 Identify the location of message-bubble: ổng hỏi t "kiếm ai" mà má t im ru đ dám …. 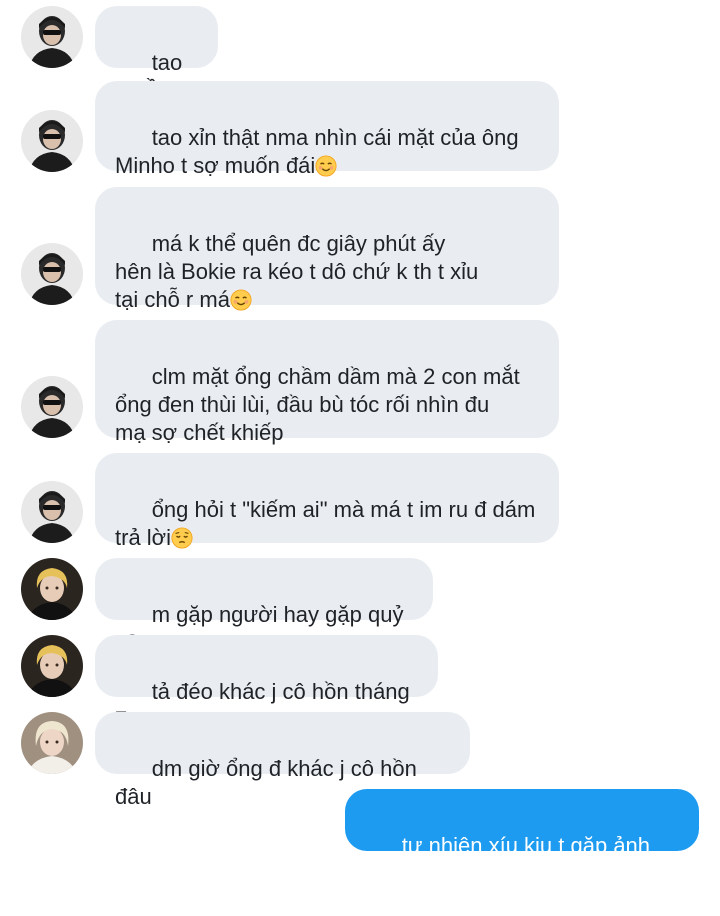
(327, 501).